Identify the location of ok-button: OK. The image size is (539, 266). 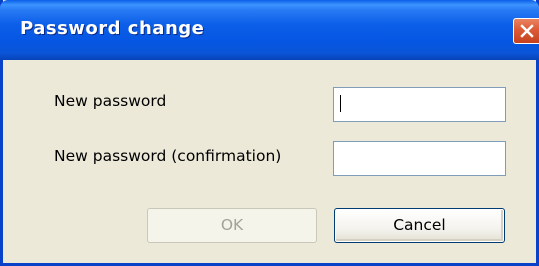
(232, 225).